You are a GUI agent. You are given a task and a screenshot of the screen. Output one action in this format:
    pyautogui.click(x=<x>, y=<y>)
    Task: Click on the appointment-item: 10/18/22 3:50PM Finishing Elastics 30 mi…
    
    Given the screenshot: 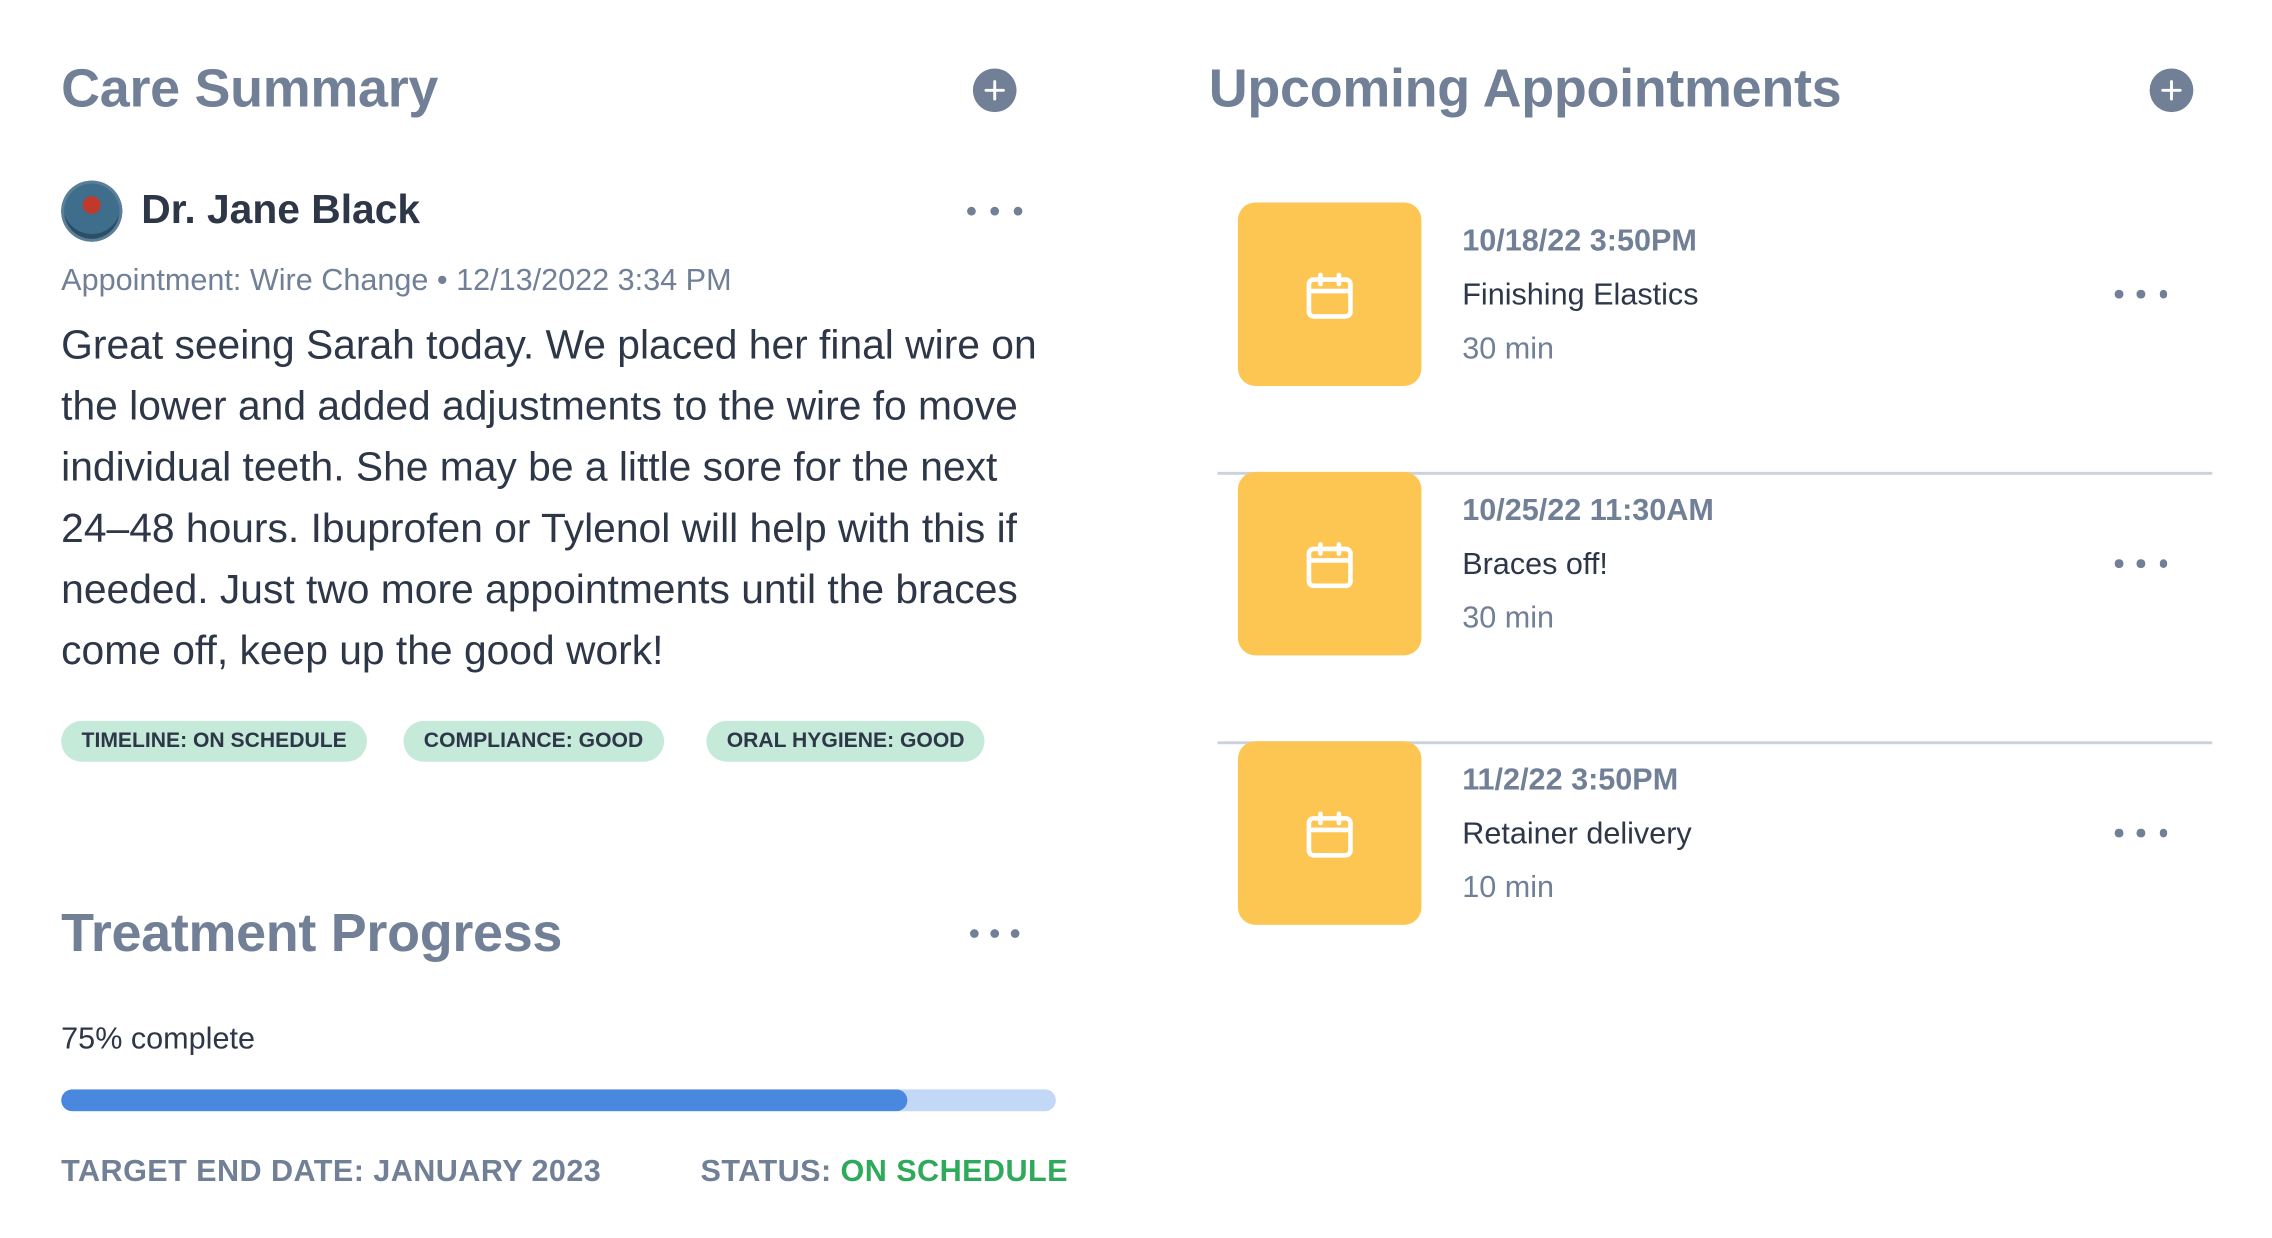 What is the action you would take?
    pyautogui.click(x=1715, y=338)
    